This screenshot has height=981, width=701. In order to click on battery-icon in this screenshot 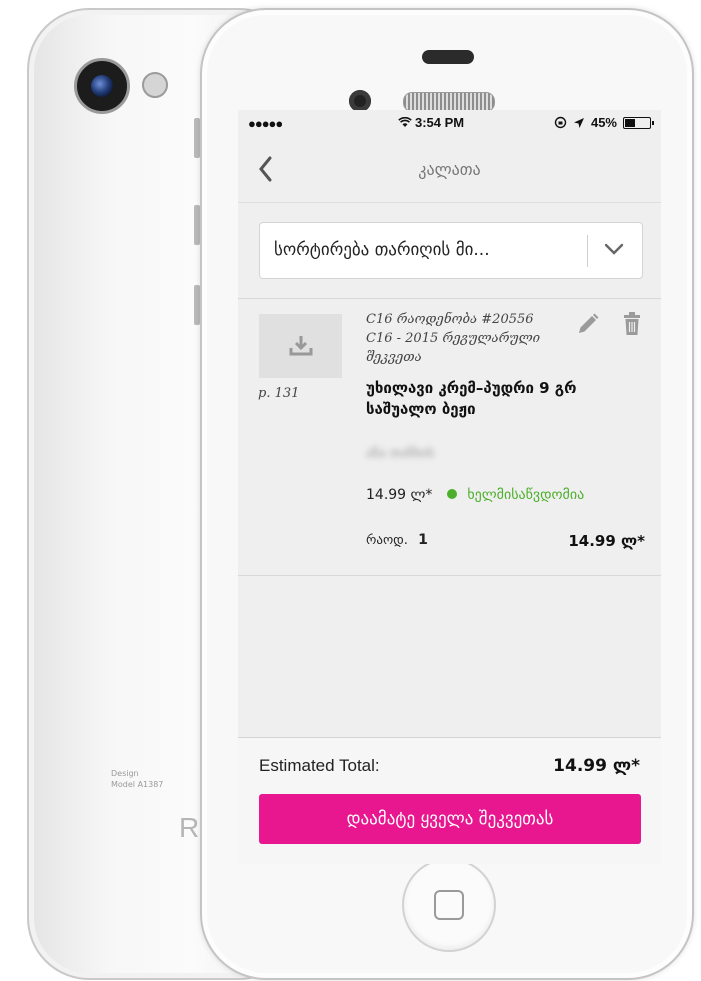, I will do `click(638, 122)`.